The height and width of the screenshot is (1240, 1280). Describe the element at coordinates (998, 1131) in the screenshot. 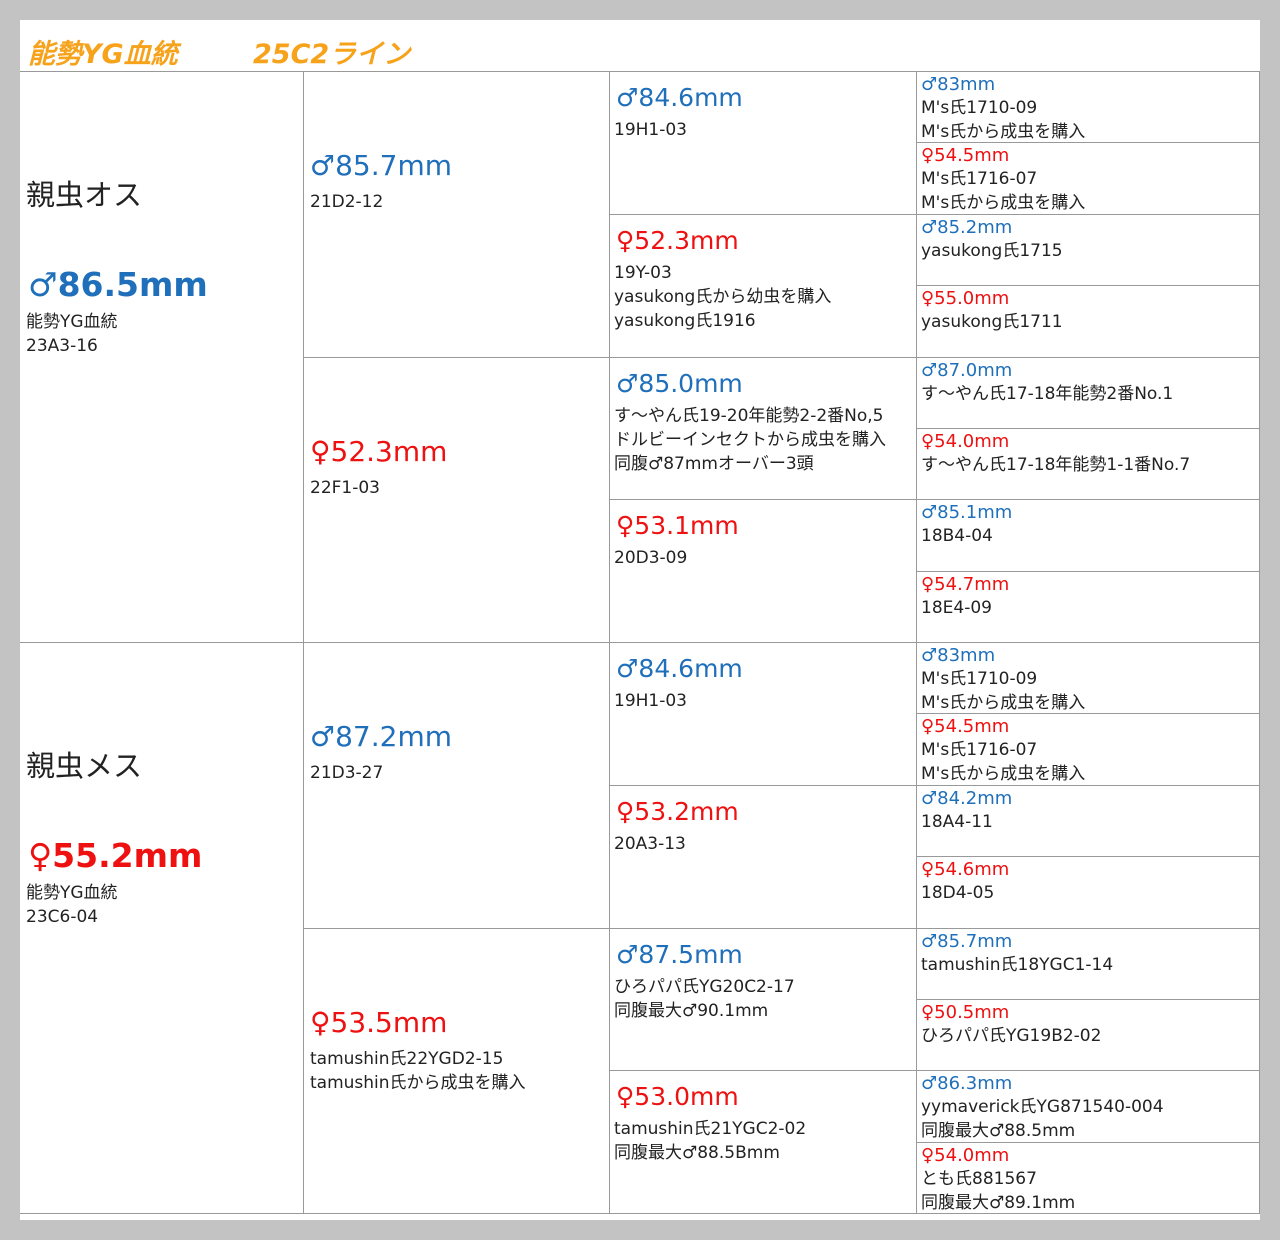

I see `detail-line: 同腹最大♂88.5mm` at that location.